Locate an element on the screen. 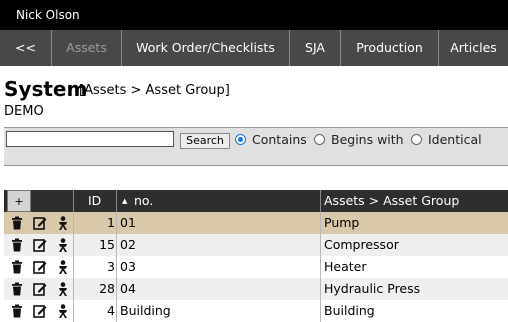 This screenshot has height=322, width=508. column-no: no. is located at coordinates (143, 201).